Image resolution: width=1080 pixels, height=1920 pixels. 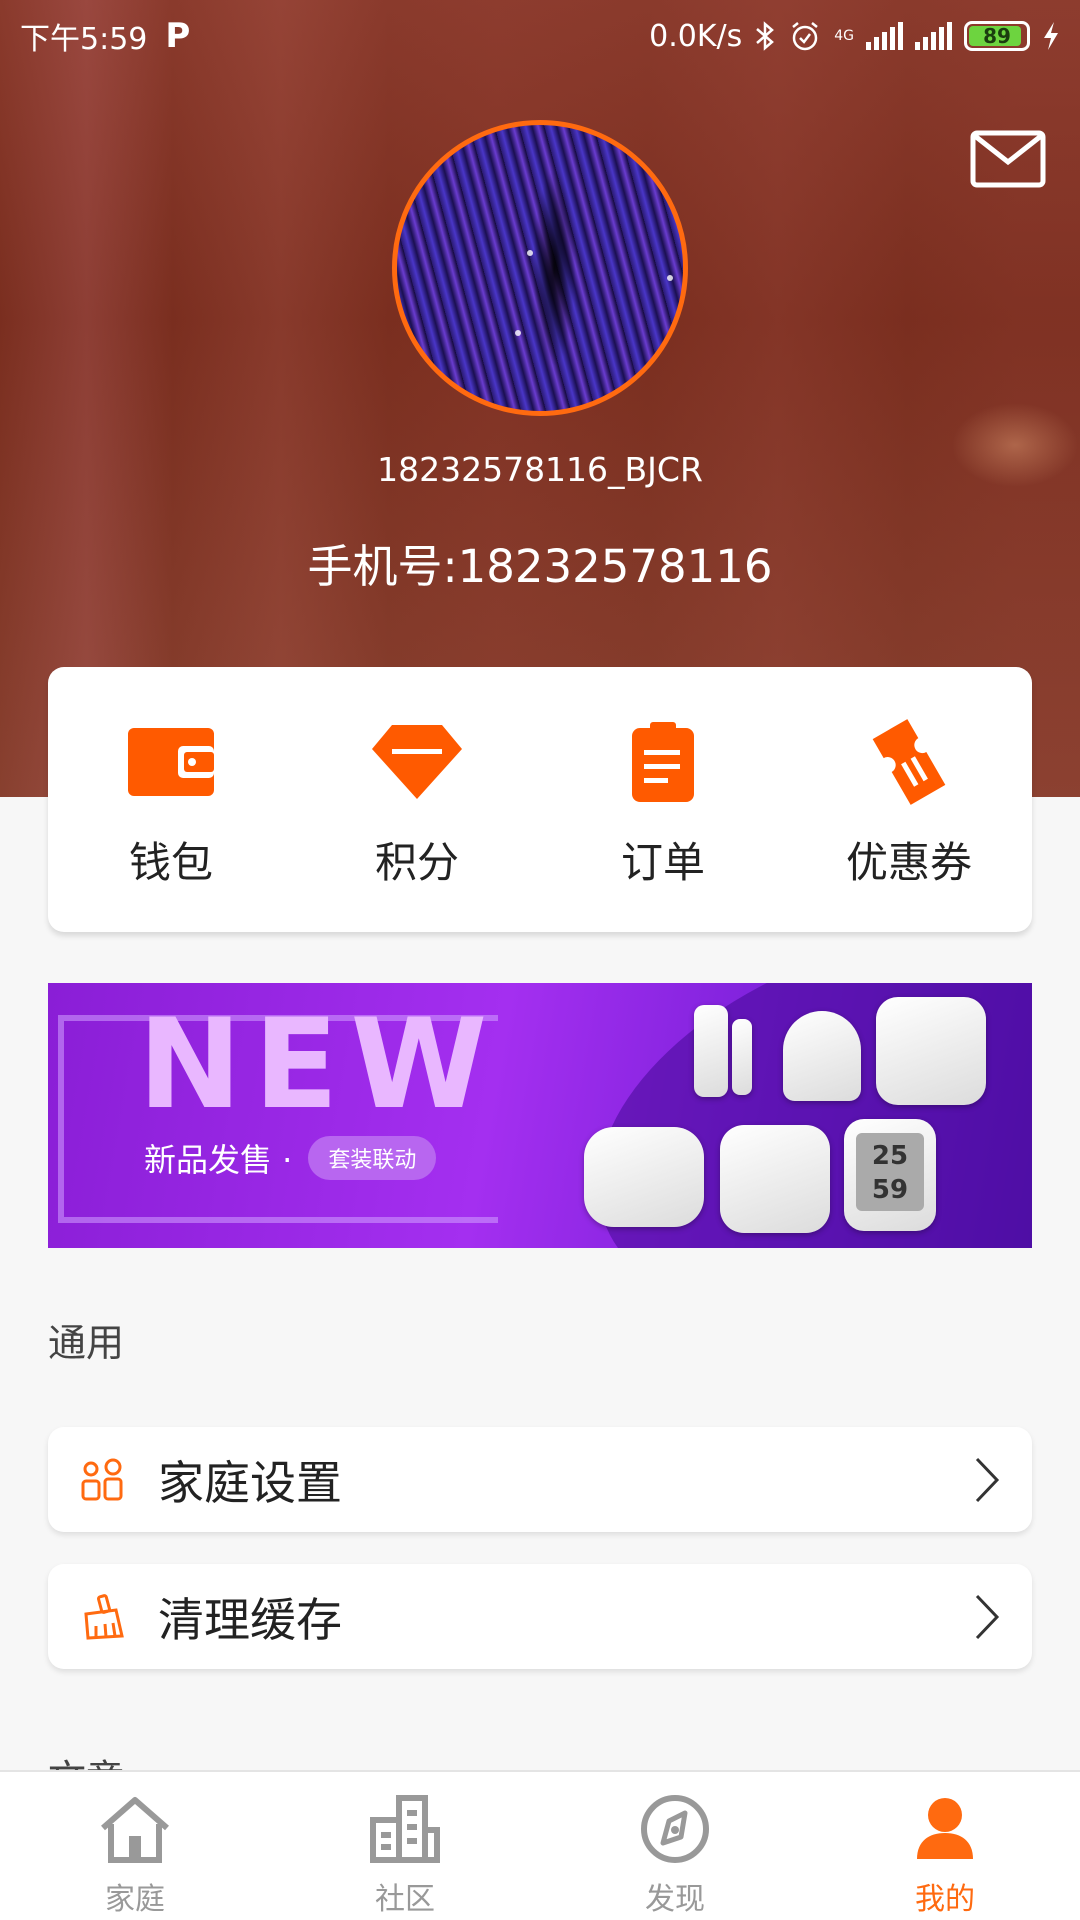 I want to click on nav-label: 社区, so click(x=405, y=1899).